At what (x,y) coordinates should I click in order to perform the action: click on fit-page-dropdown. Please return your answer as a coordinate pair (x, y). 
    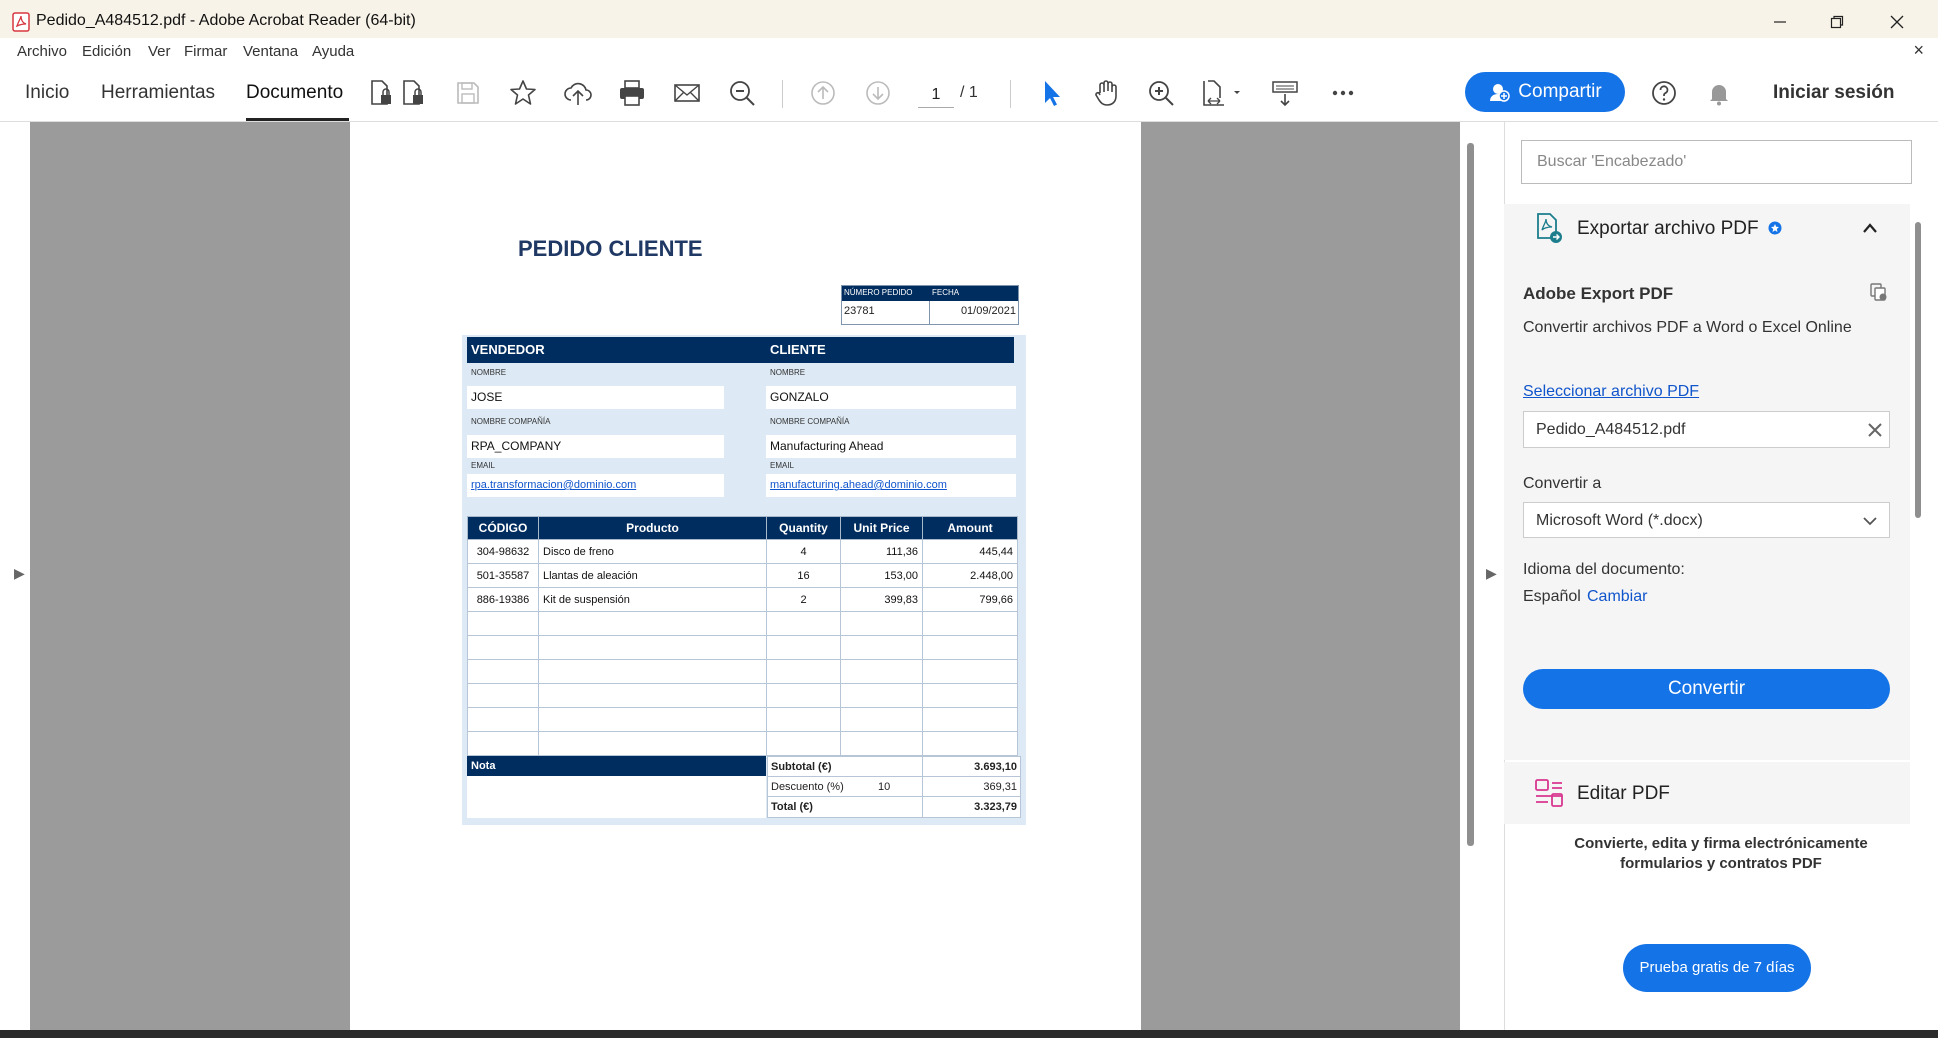
    Looking at the image, I should click on (1222, 93).